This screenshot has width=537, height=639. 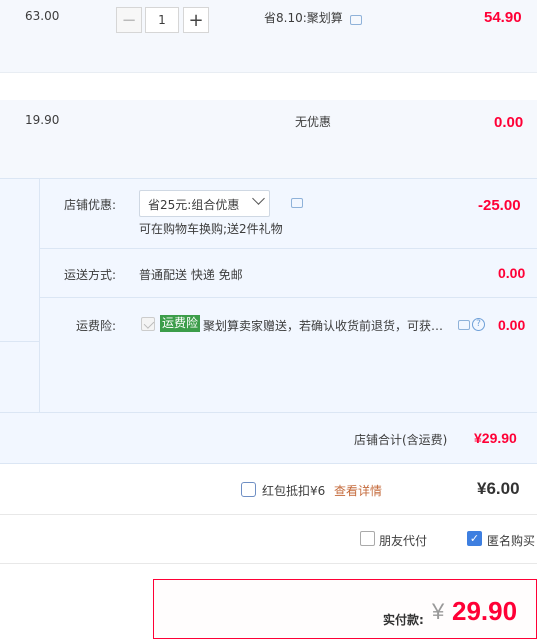 What do you see at coordinates (162, 20) in the screenshot?
I see `quantity-input: 1` at bounding box center [162, 20].